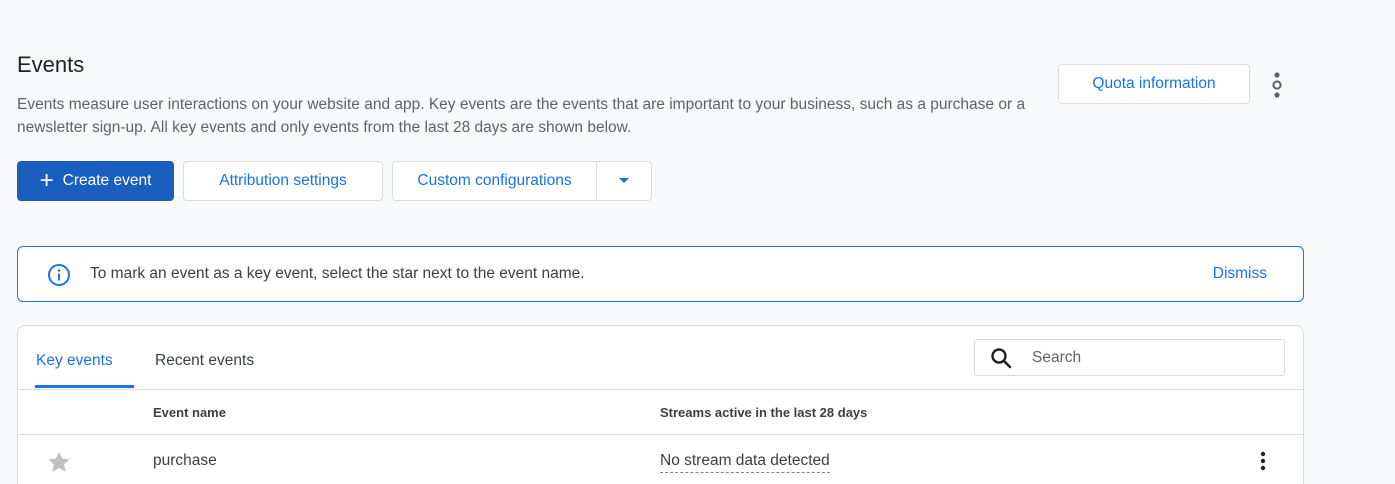 The width and height of the screenshot is (1395, 484). Describe the element at coordinates (1001, 358) in the screenshot. I see `search-icon` at that location.